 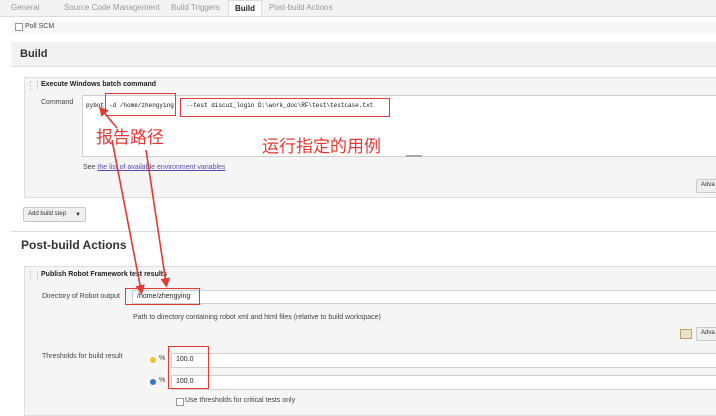 I want to click on robot-publisher-title: Publish Robot Framework test results, so click(x=104, y=274).